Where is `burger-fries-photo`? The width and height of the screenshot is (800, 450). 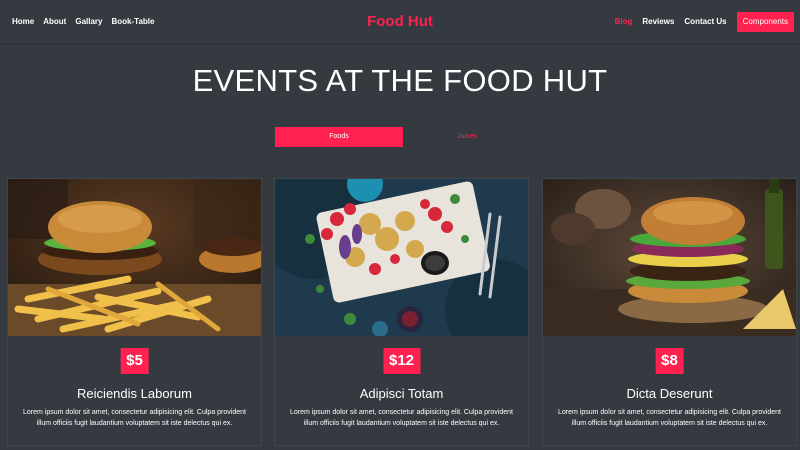
burger-fries-photo is located at coordinates (134, 257).